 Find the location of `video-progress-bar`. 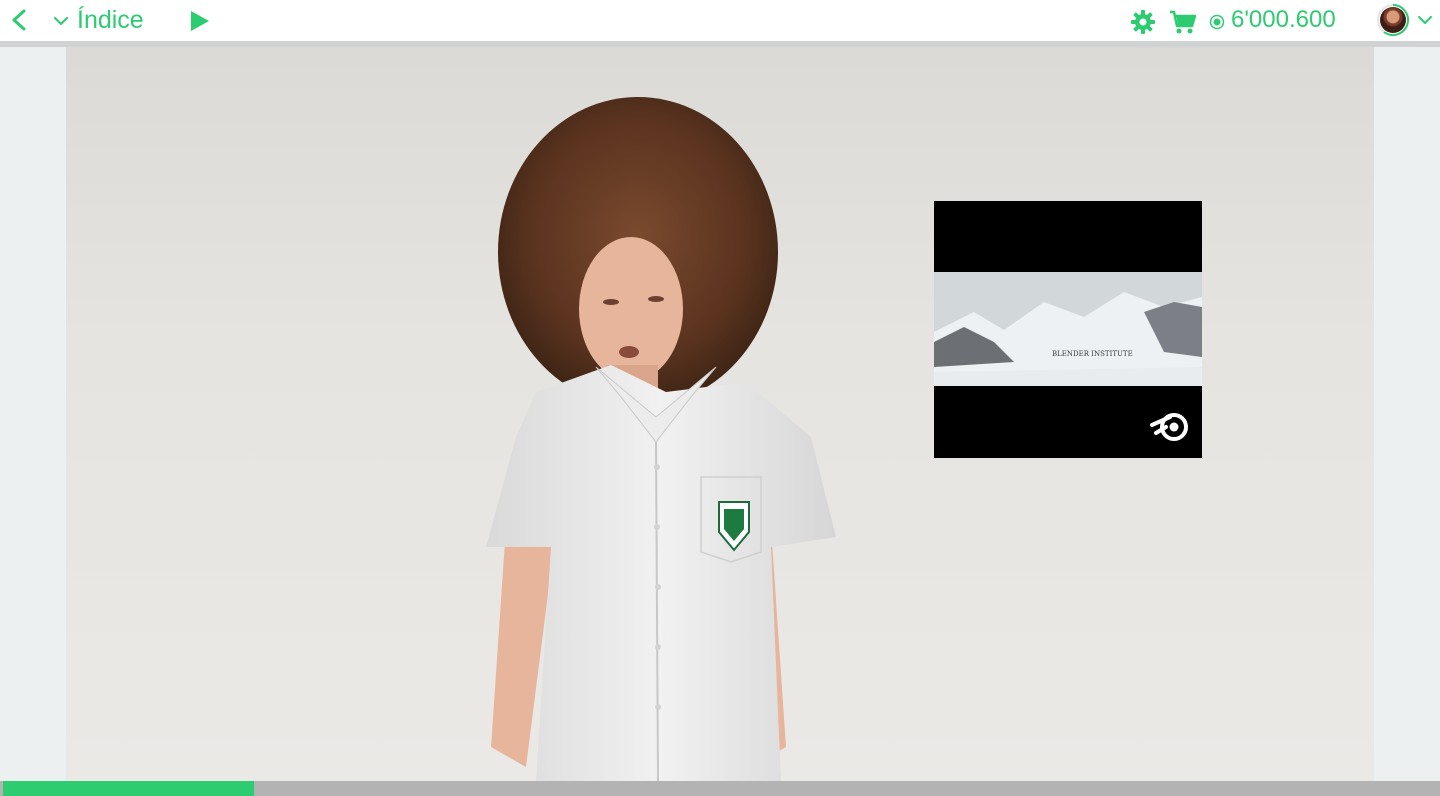

video-progress-bar is located at coordinates (720, 788).